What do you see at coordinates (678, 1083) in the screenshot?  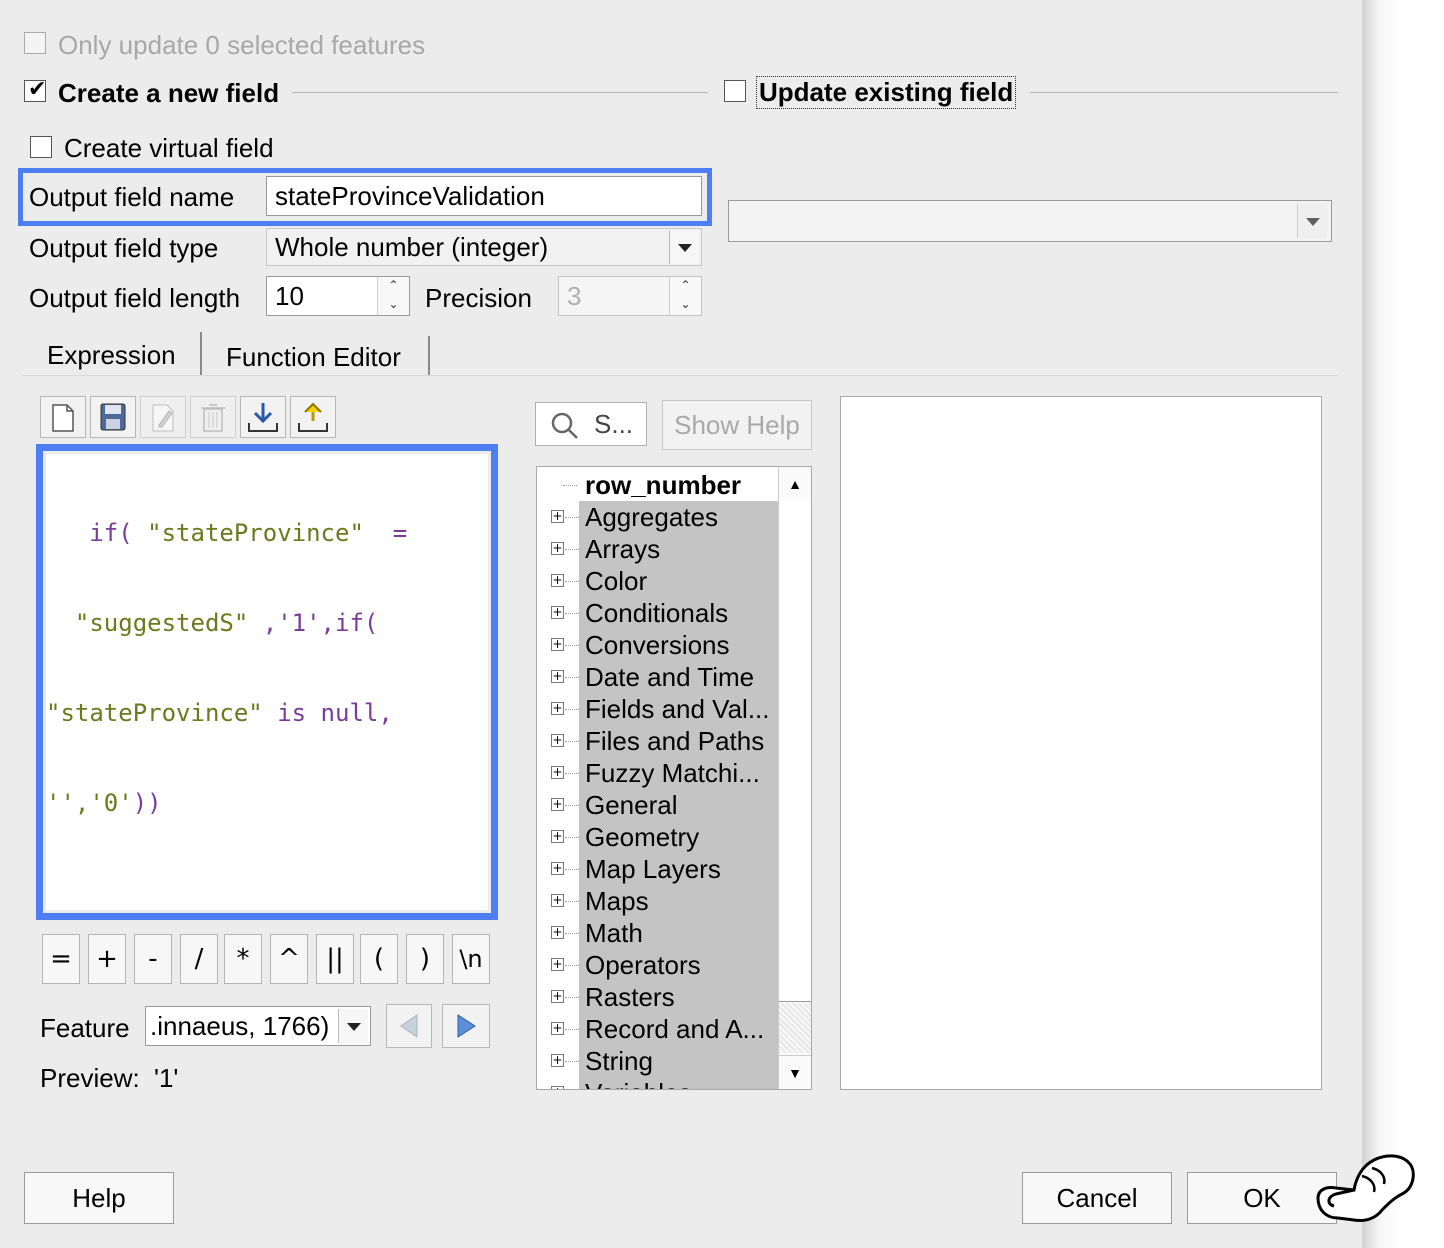 I see `tree-item-label: Variables` at bounding box center [678, 1083].